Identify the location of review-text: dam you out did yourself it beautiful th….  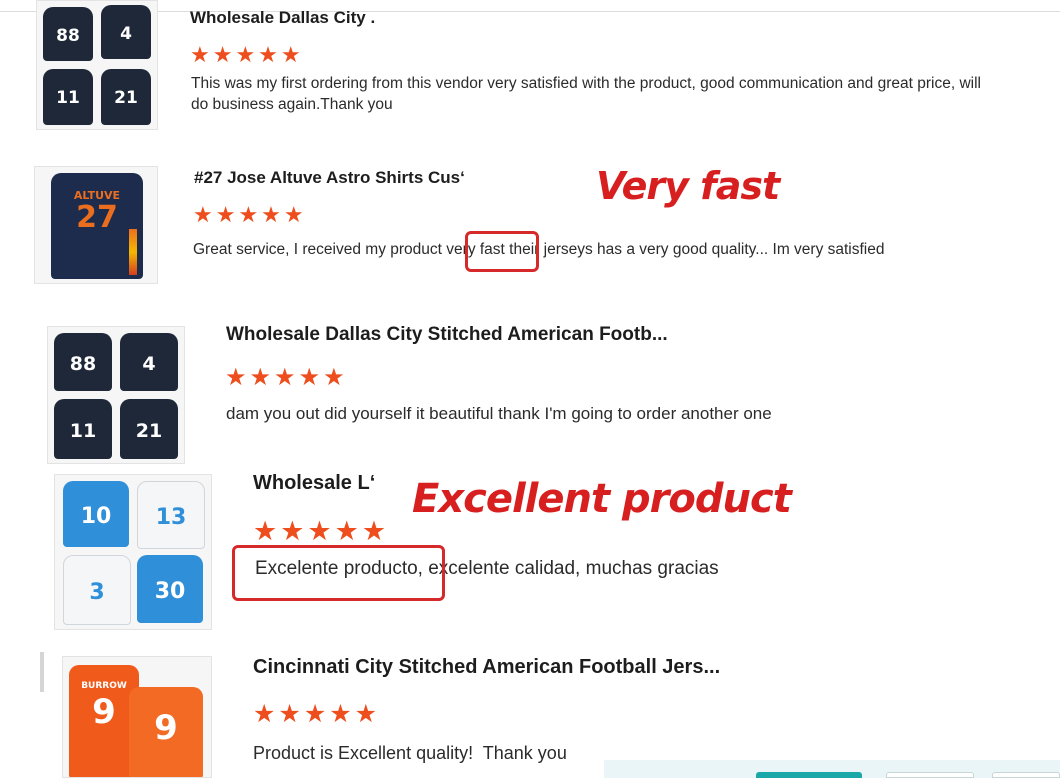
(499, 413).